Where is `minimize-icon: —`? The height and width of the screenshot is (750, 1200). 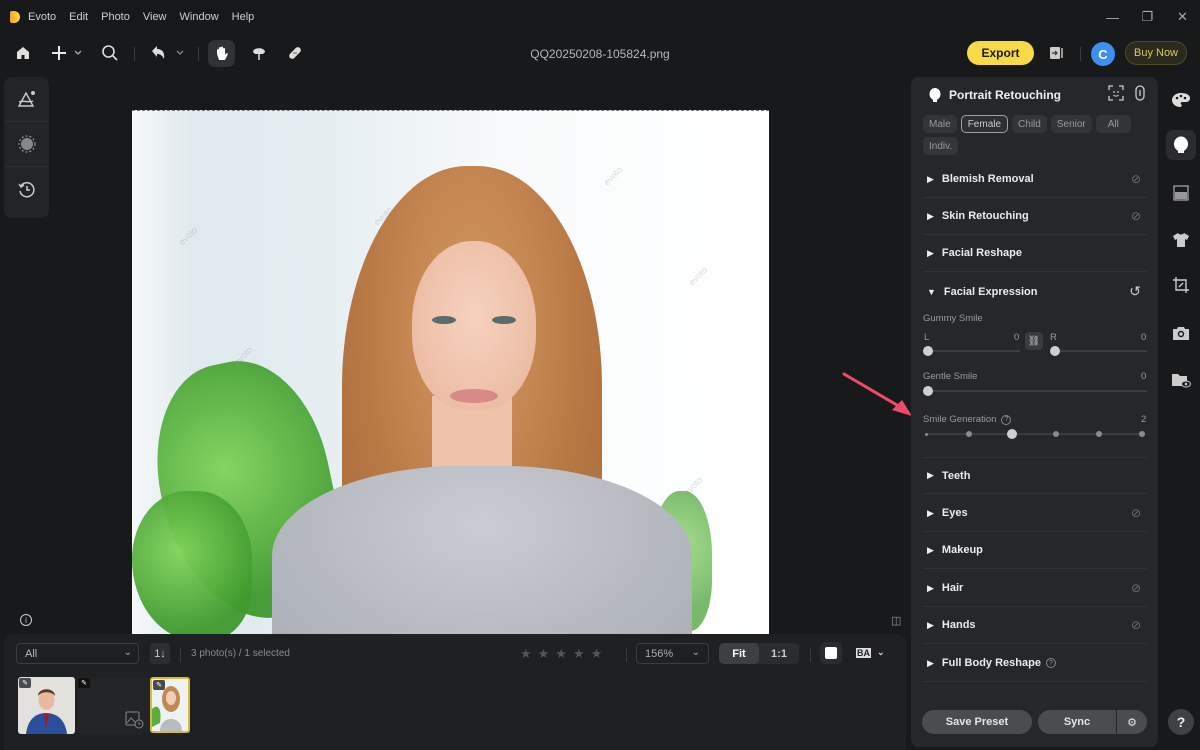 minimize-icon: — is located at coordinates (1112, 17).